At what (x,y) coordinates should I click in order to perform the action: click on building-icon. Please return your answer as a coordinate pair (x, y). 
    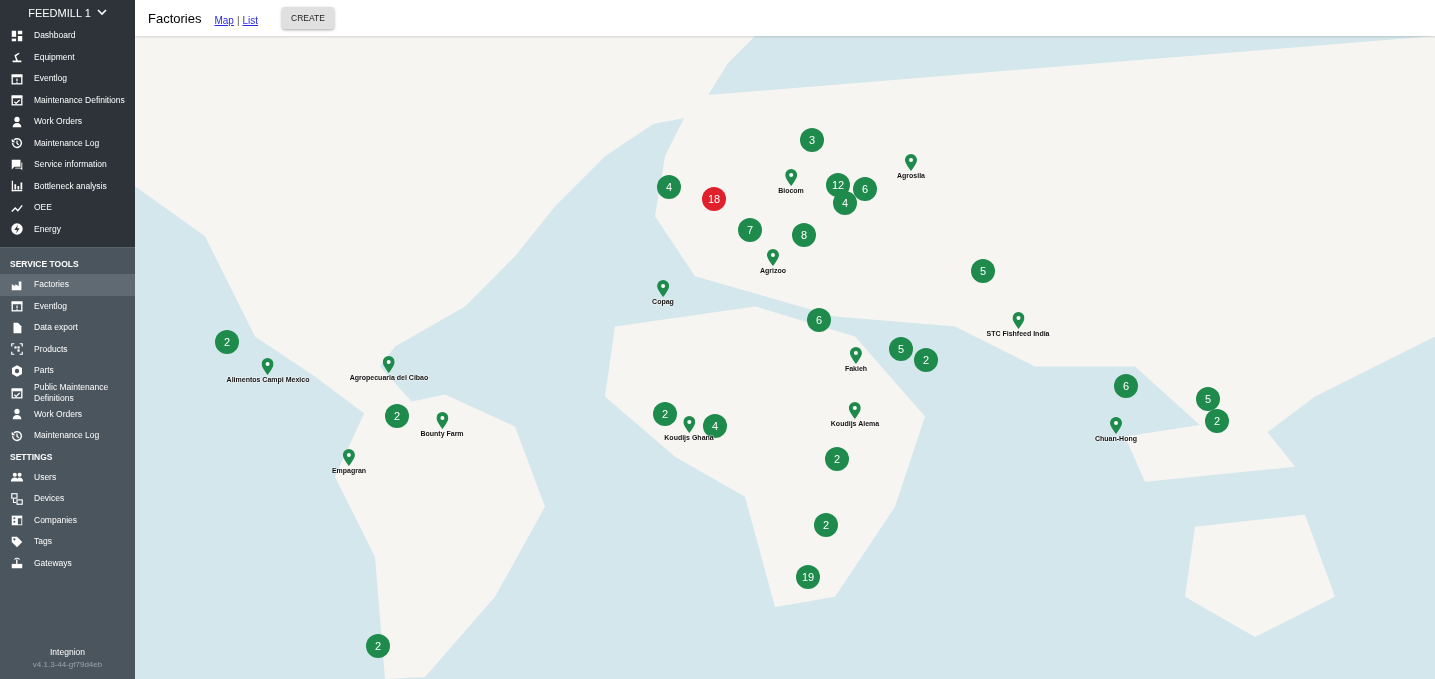
    Looking at the image, I should click on (17, 520).